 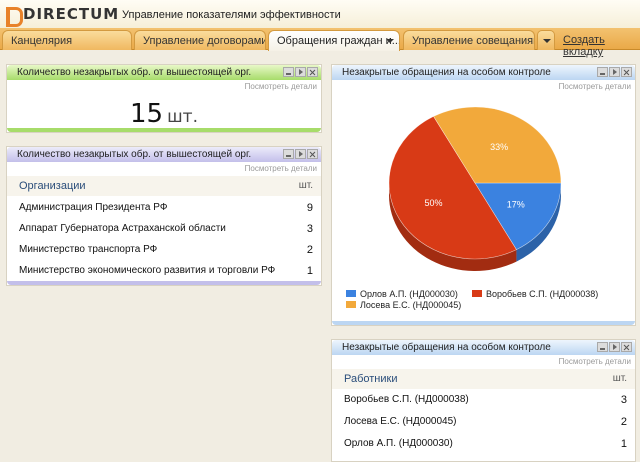 I want to click on table-row: Лосева Е.С. (НД000045) 2, so click(x=483, y=422).